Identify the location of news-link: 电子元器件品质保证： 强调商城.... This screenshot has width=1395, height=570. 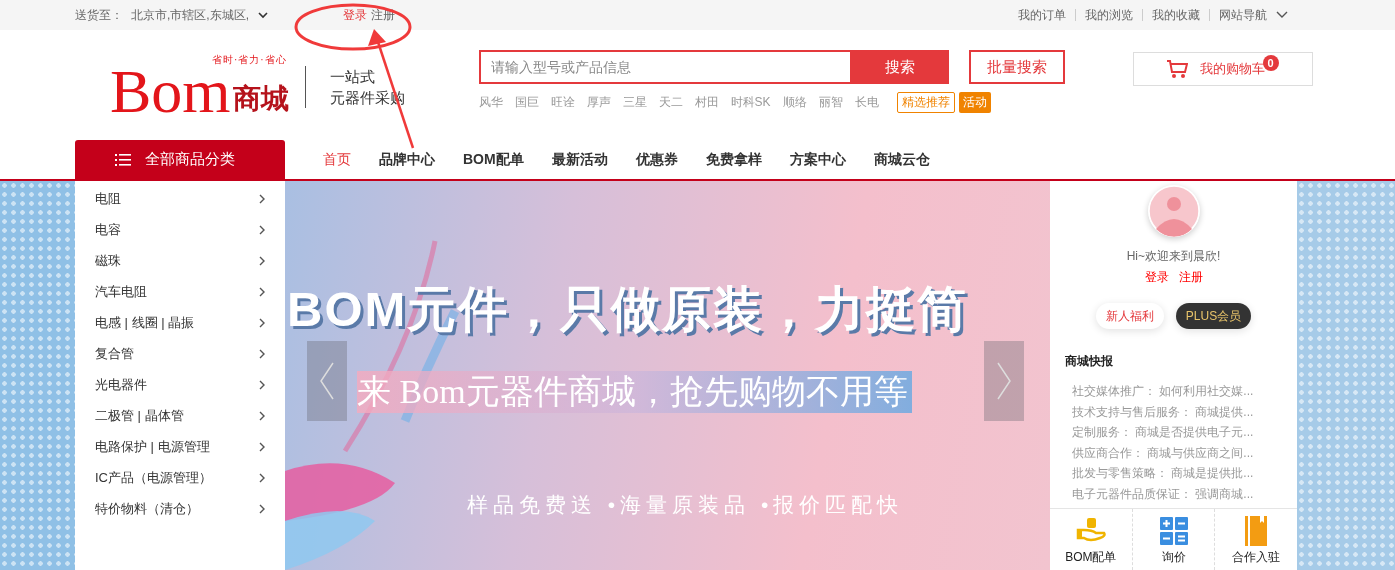
(1163, 493).